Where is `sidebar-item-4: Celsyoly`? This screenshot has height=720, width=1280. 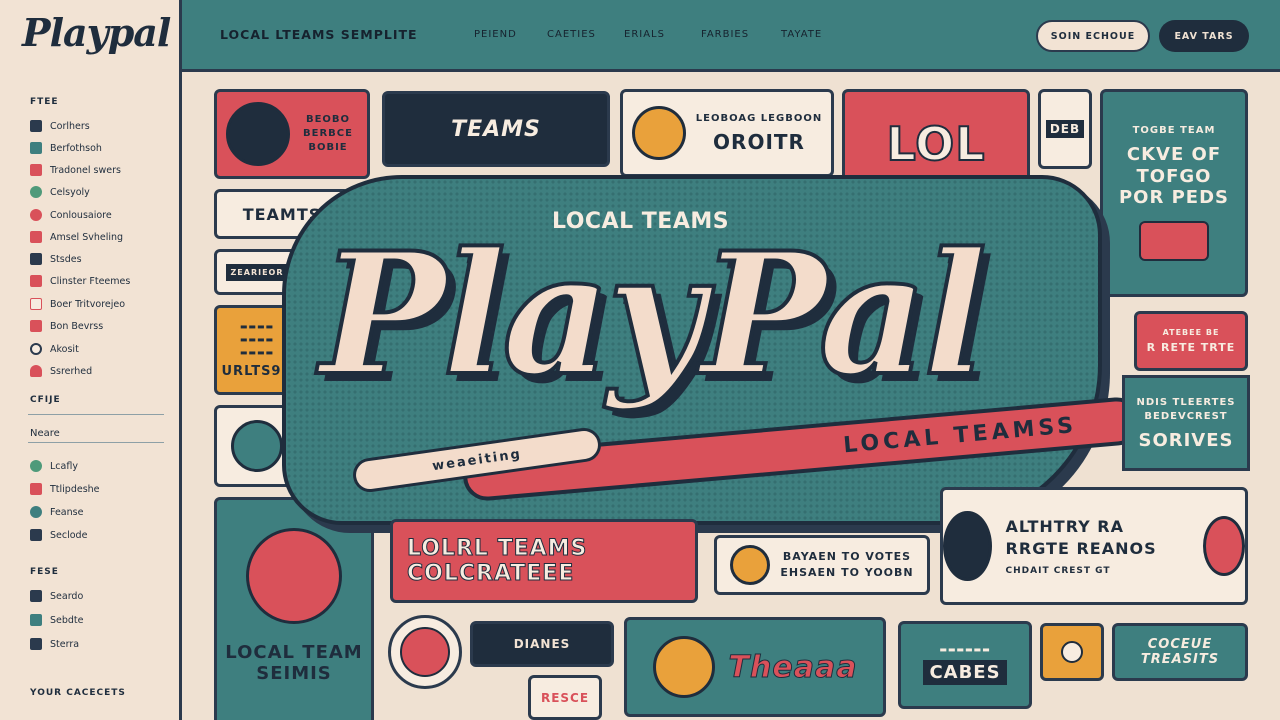 sidebar-item-4: Celsyoly is located at coordinates (60, 192).